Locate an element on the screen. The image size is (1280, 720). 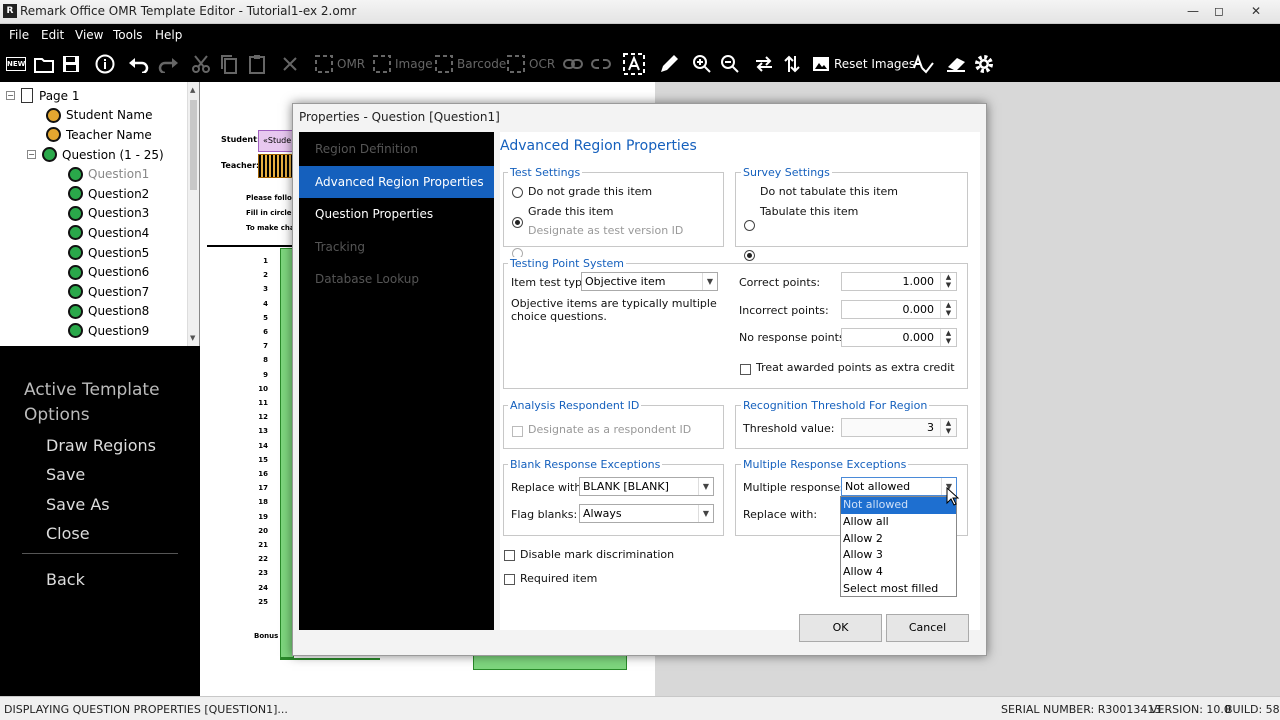
no-response-points-input: 0.000 ▲ ▼ is located at coordinates (899, 337).